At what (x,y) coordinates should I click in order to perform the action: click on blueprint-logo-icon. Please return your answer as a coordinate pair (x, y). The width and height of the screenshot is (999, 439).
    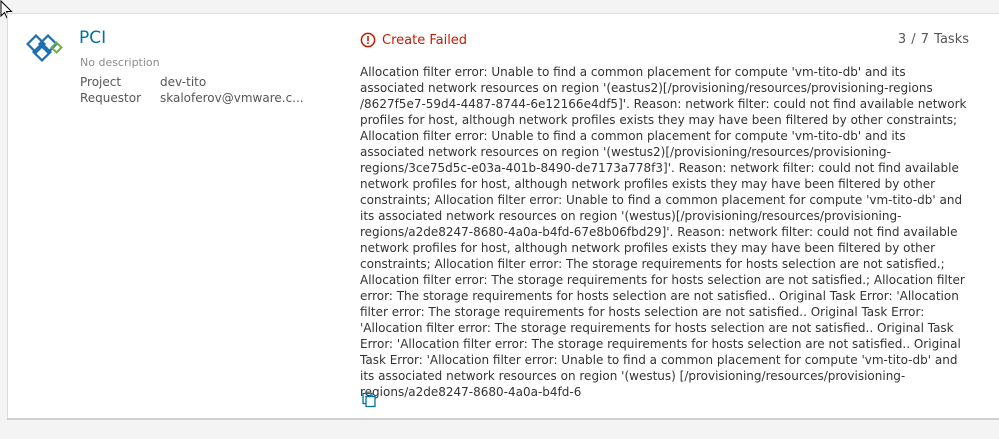
    Looking at the image, I should click on (44, 48).